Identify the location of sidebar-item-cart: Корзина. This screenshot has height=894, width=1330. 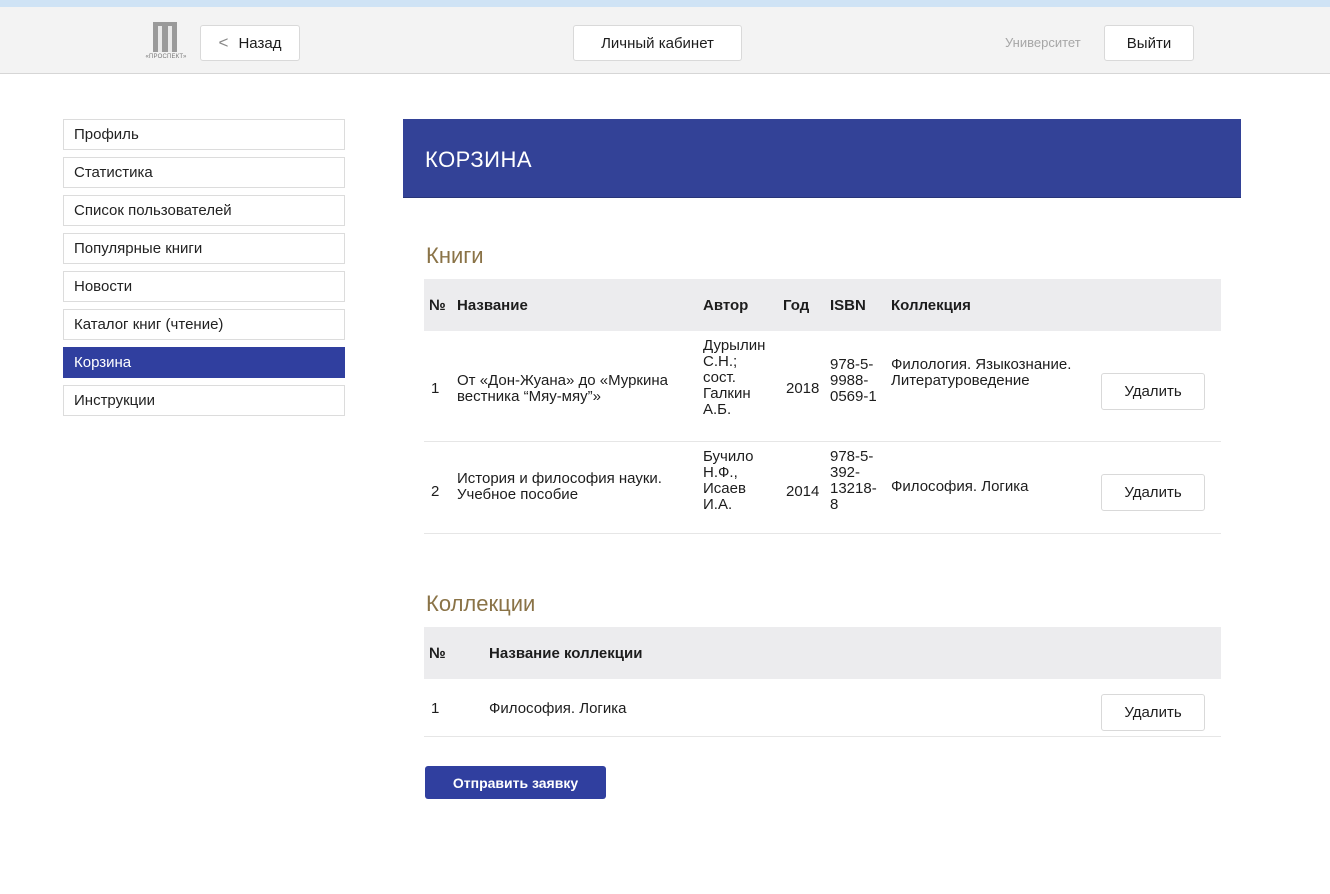
(204, 362).